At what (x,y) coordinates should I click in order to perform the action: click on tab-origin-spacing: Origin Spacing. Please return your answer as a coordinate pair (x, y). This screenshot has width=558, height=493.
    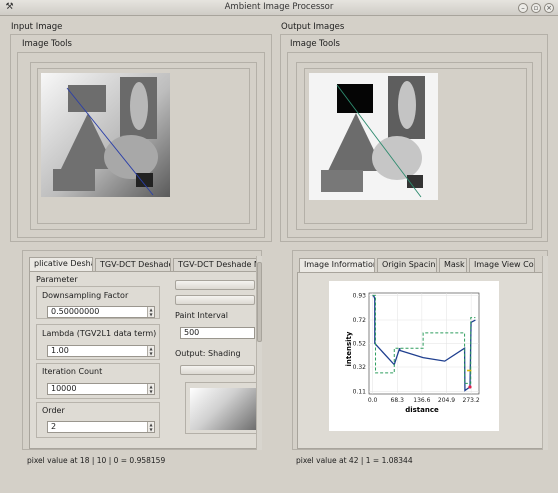
    Looking at the image, I should click on (407, 265).